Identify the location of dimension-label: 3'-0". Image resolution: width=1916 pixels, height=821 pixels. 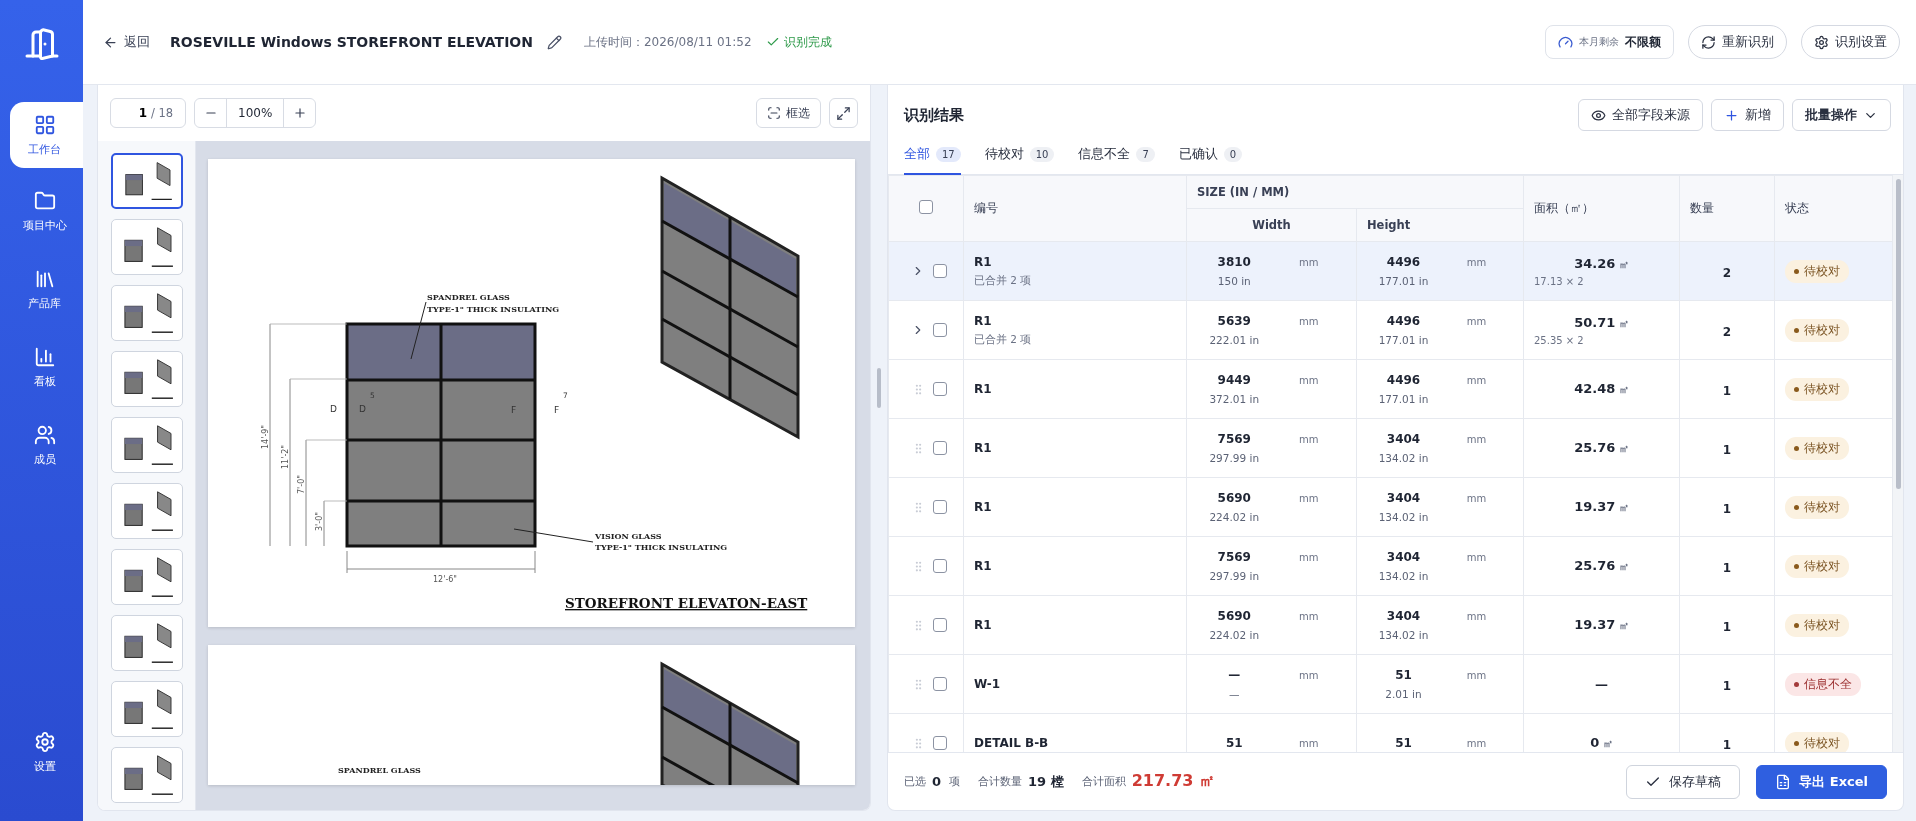
(319, 521).